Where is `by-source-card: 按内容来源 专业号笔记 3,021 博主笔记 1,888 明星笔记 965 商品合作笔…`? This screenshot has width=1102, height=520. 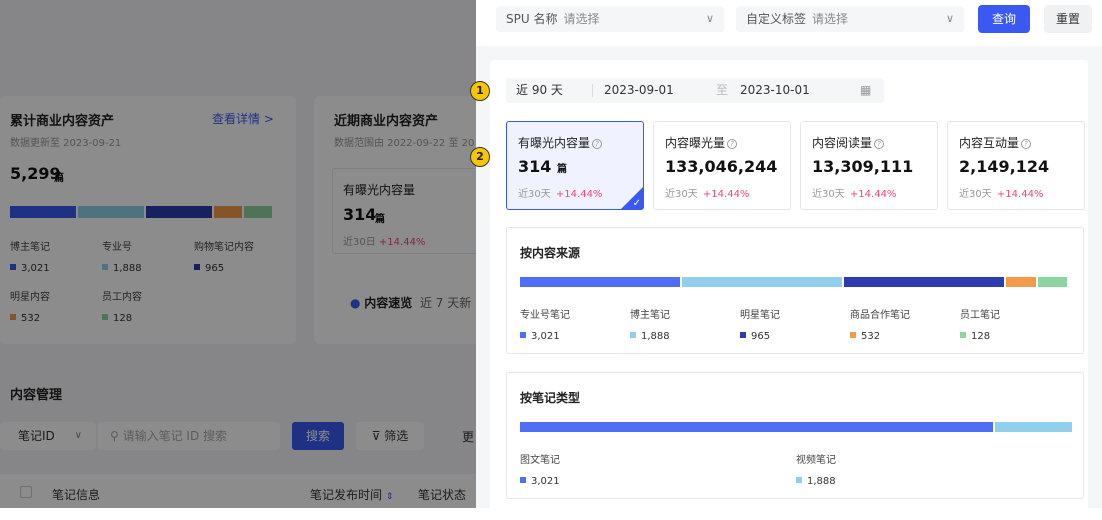
by-source-card: 按内容来源 专业号笔记 3,021 博主笔记 1,888 明星笔记 965 商品合作笔… is located at coordinates (795, 290).